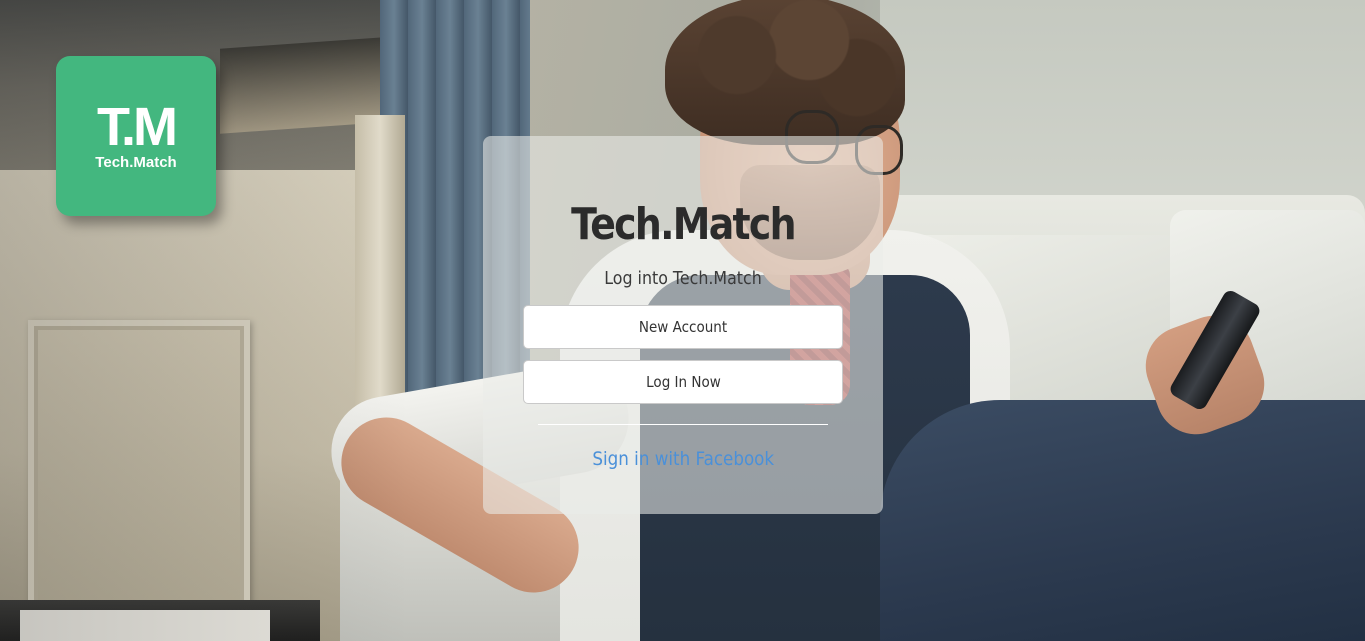  I want to click on logo: T.M Tech.Match, so click(136, 136).